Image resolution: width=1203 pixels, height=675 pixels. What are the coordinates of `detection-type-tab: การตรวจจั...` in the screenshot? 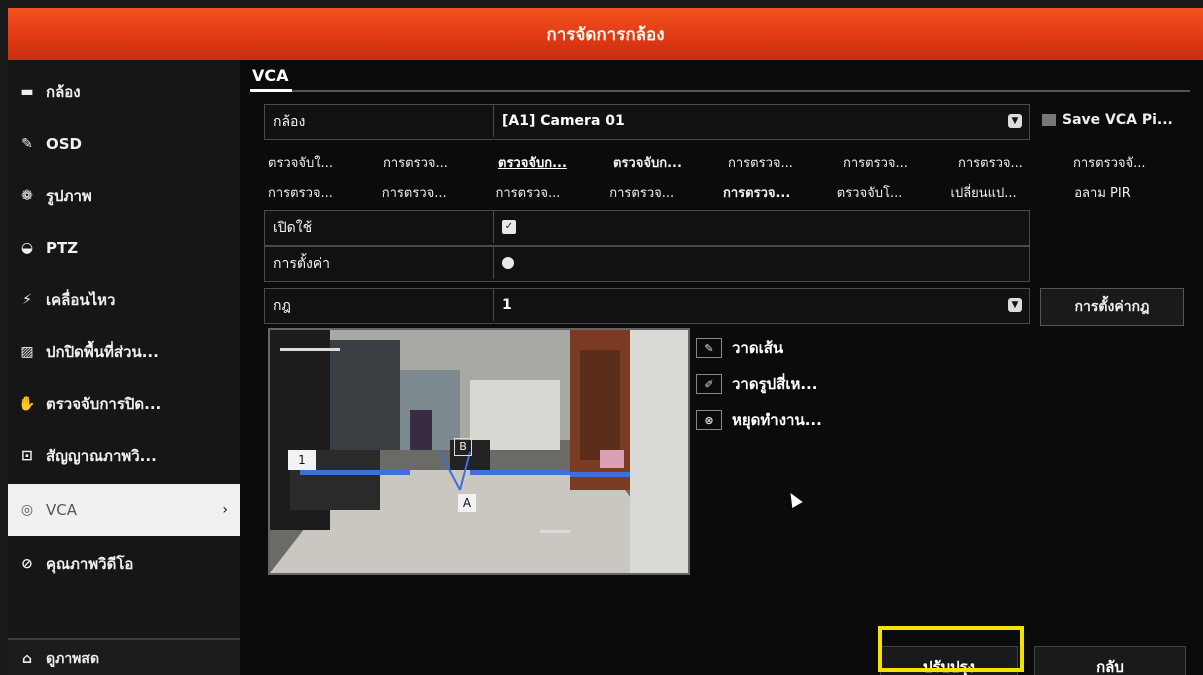 It's located at (1130, 162).